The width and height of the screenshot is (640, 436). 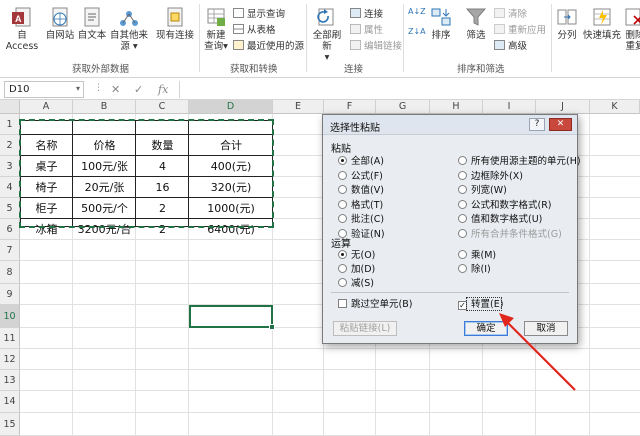 I want to click on radio-option: 加(D), so click(x=356, y=270).